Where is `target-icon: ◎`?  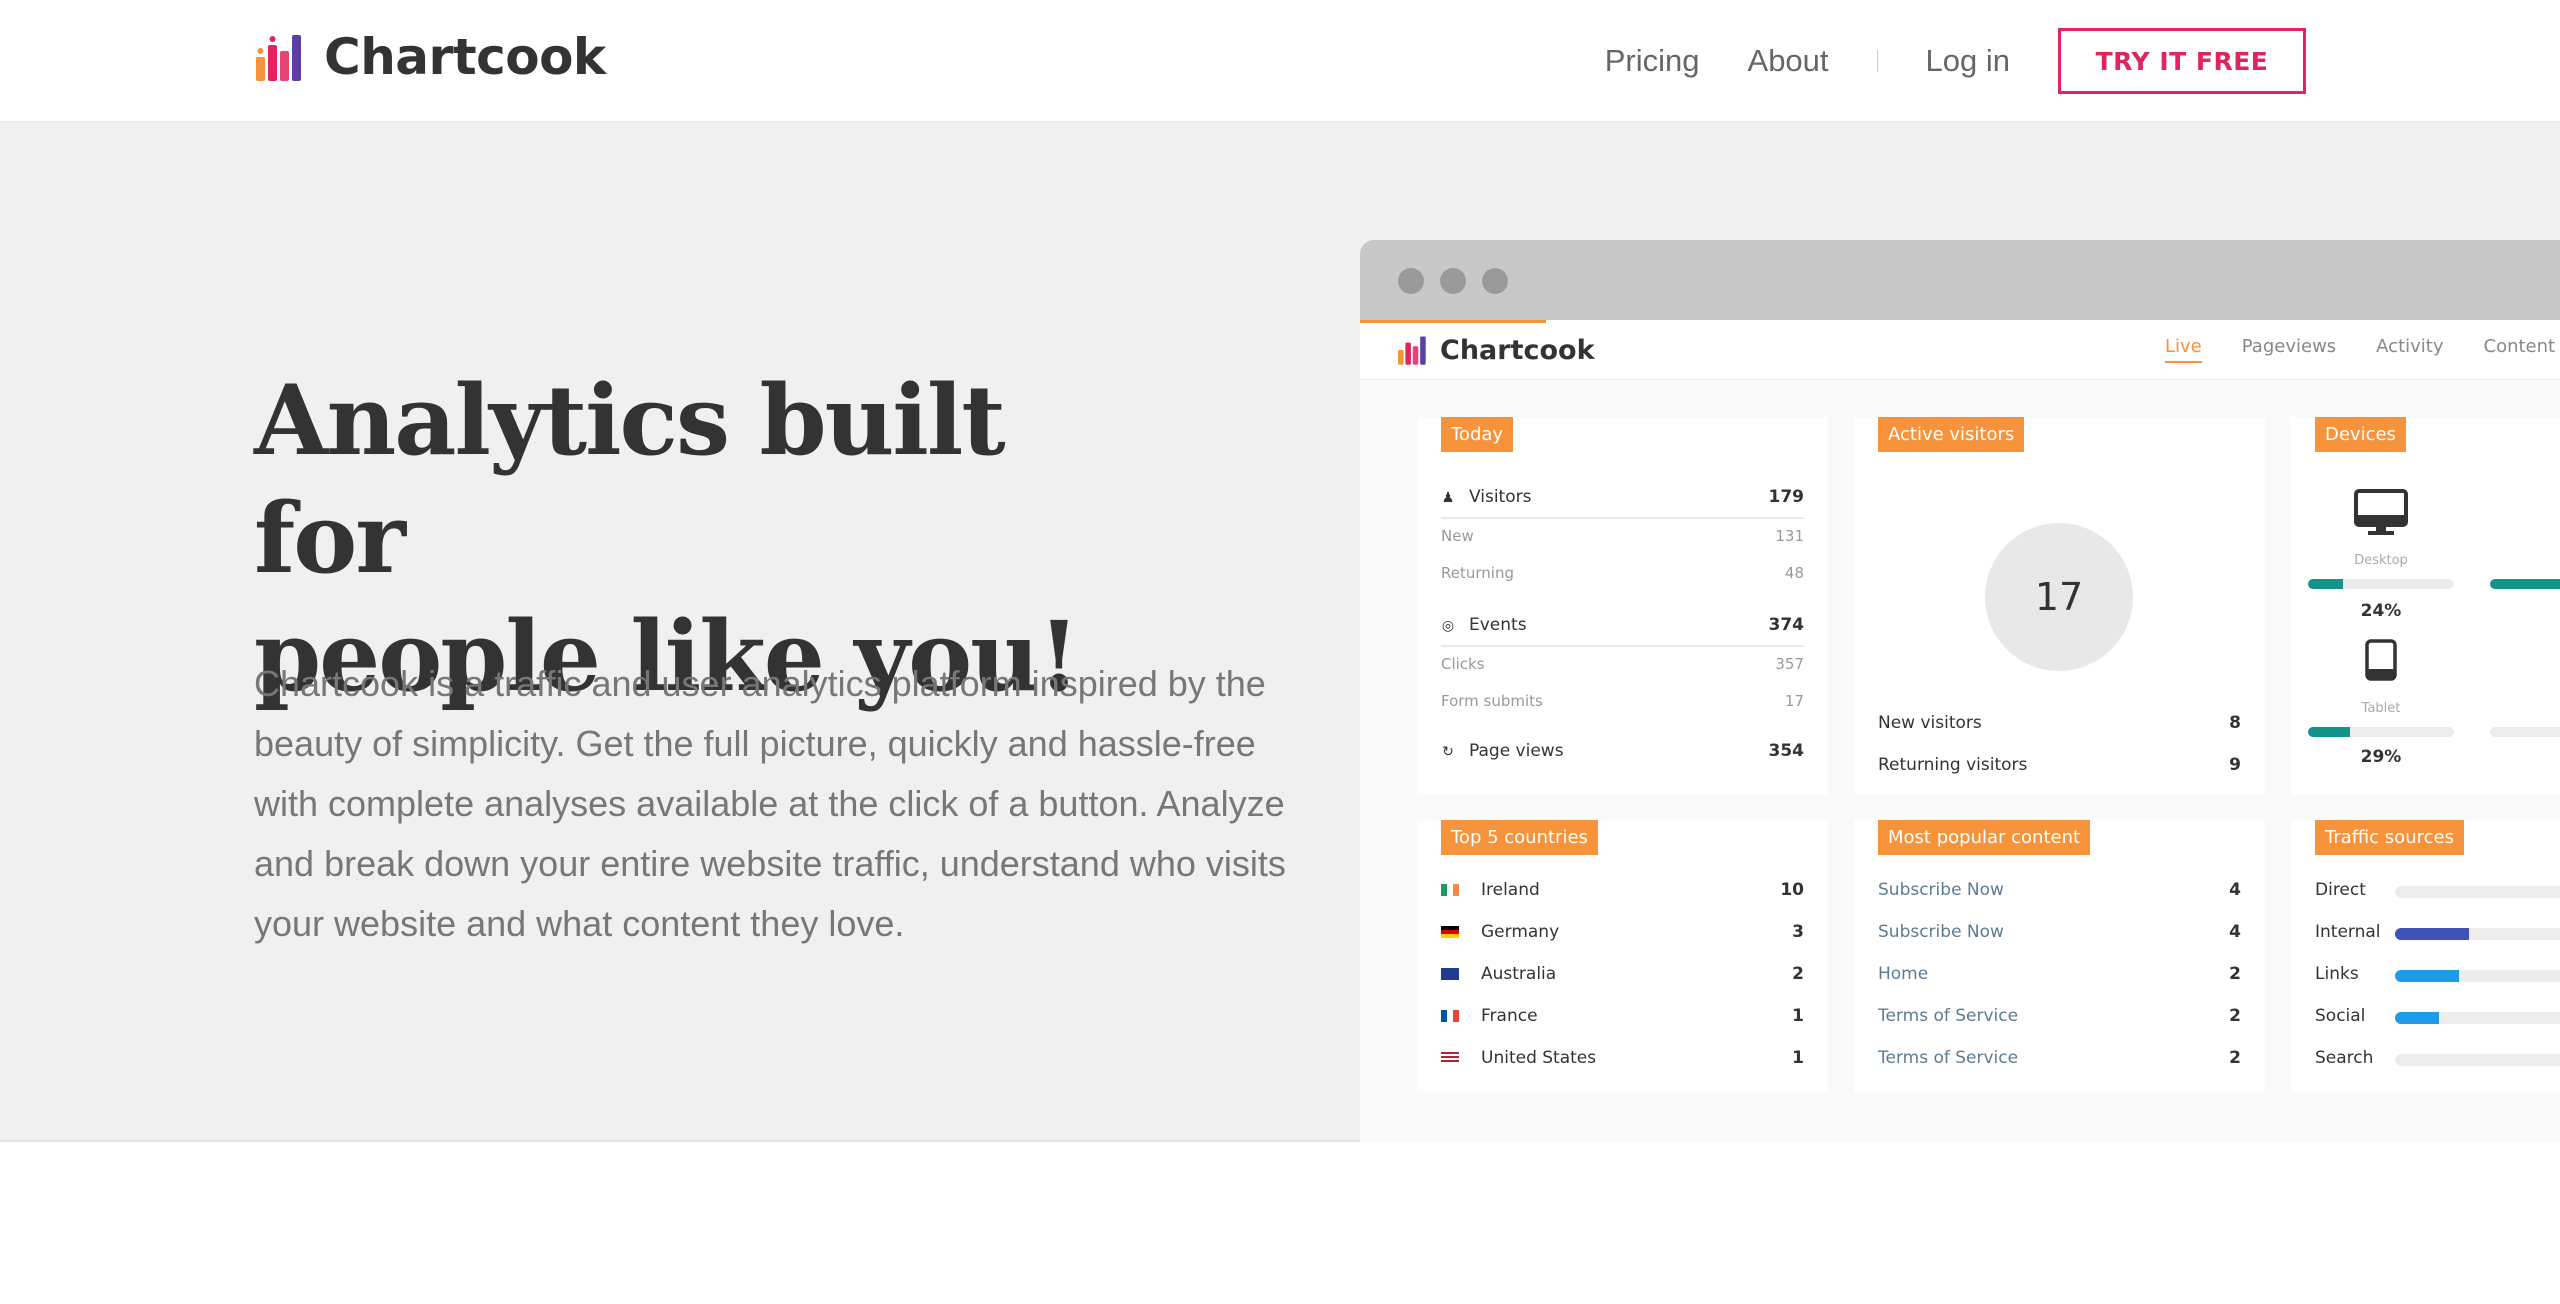 target-icon: ◎ is located at coordinates (1448, 626).